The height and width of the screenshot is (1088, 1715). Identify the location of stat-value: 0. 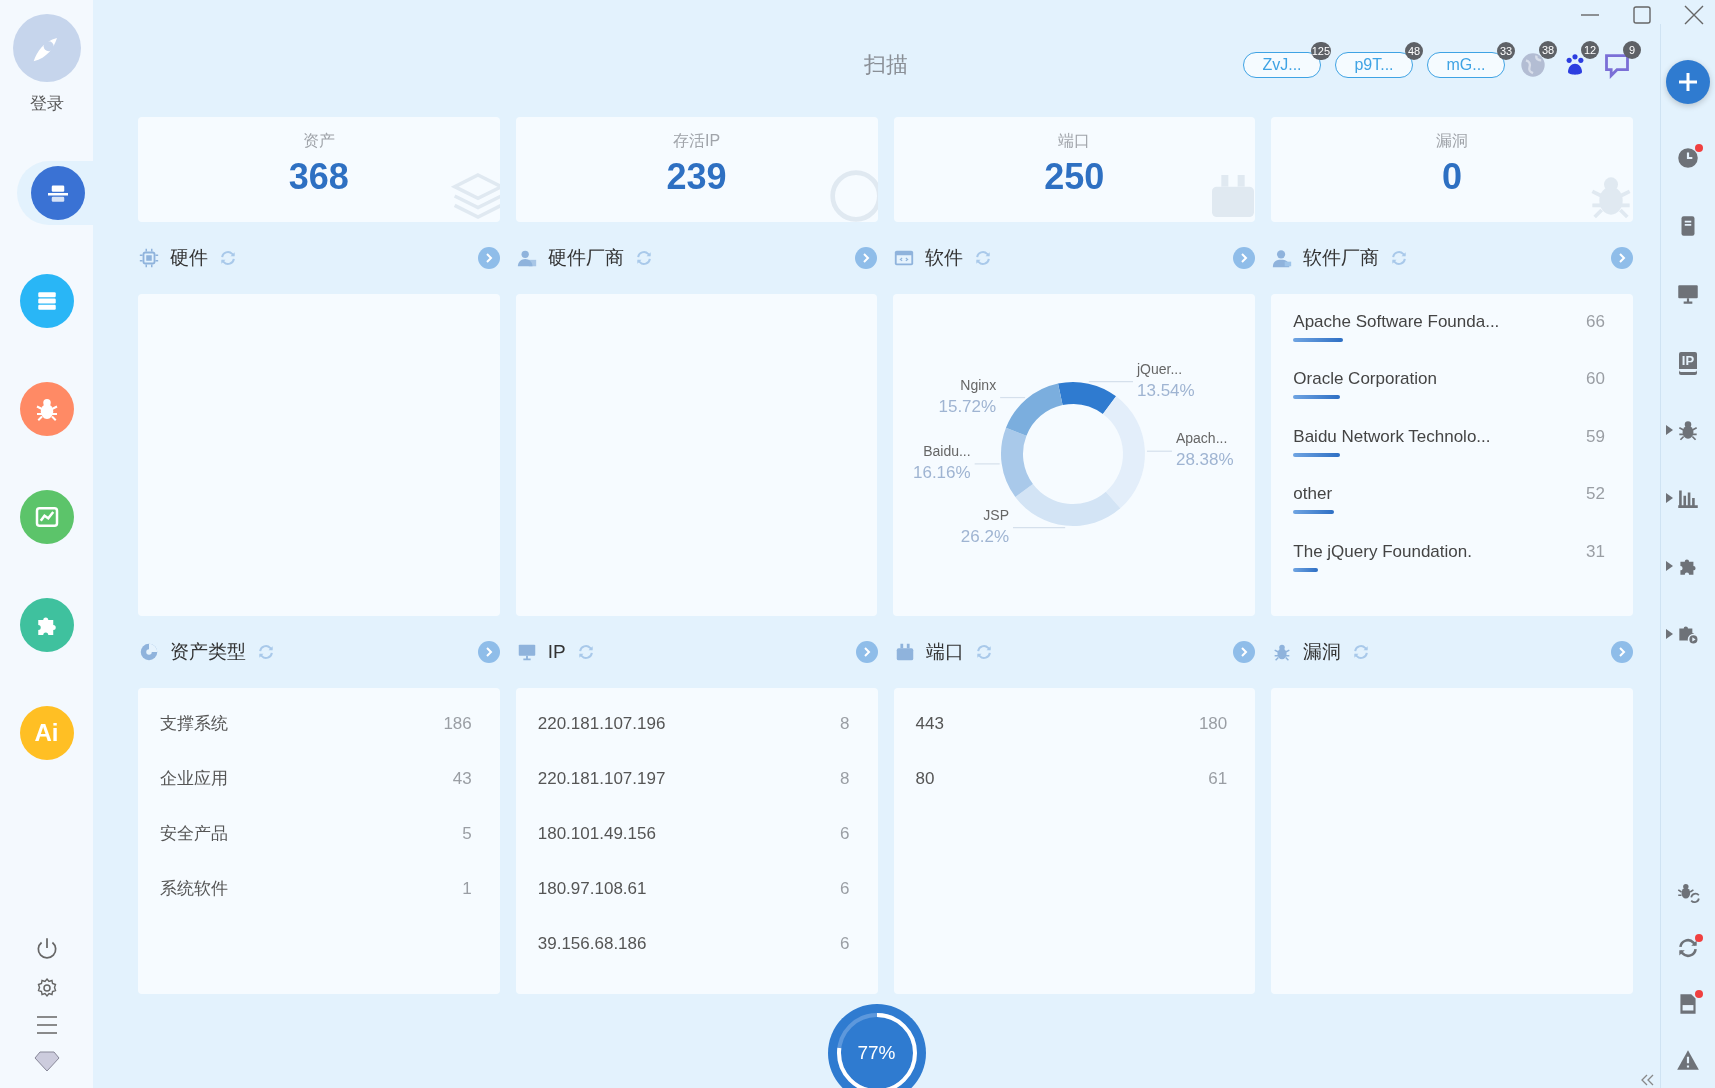
(1452, 177).